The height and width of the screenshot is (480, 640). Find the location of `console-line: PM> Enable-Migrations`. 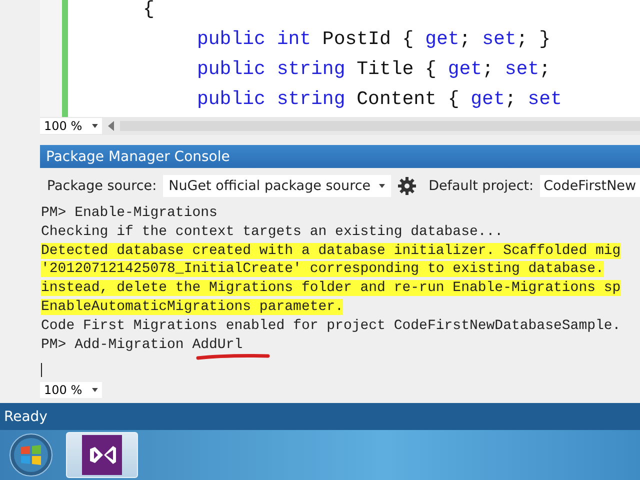

console-line: PM> Enable-Migrations is located at coordinates (129, 213).